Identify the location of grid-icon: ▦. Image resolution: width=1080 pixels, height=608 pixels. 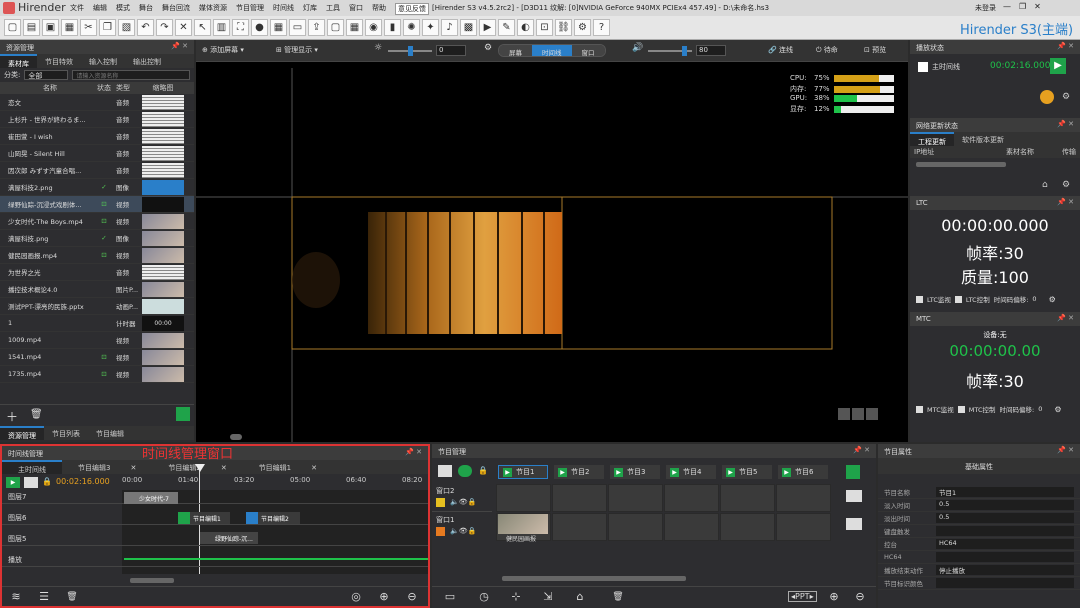
(354, 27).